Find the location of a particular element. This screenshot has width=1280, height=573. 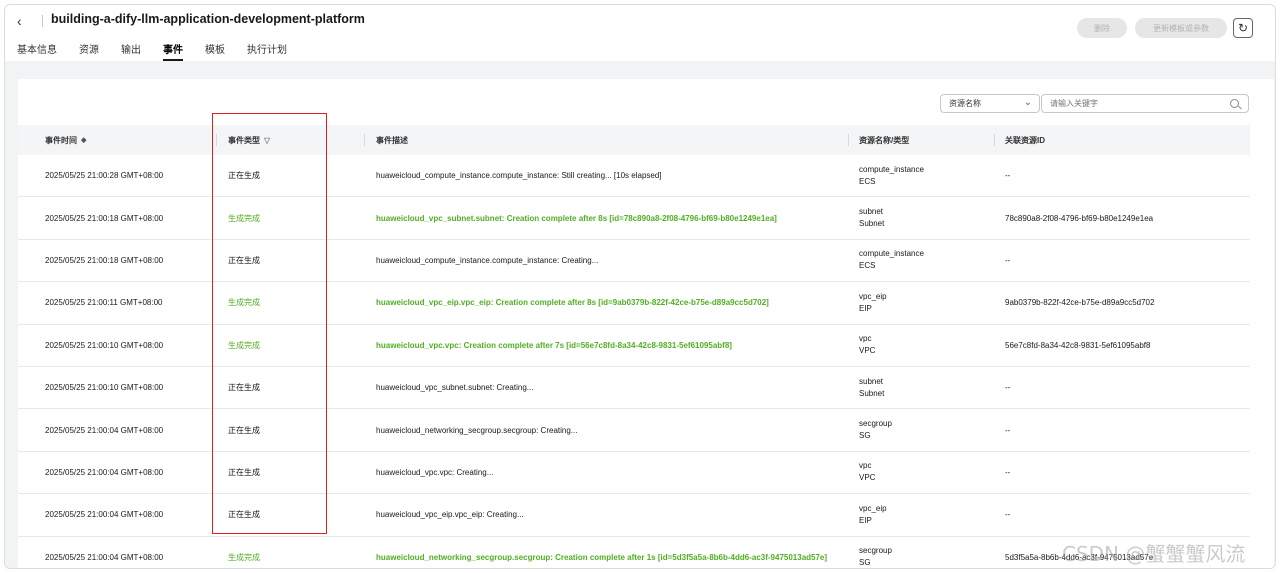

header-event-desc: 事件描述 is located at coordinates (392, 140).